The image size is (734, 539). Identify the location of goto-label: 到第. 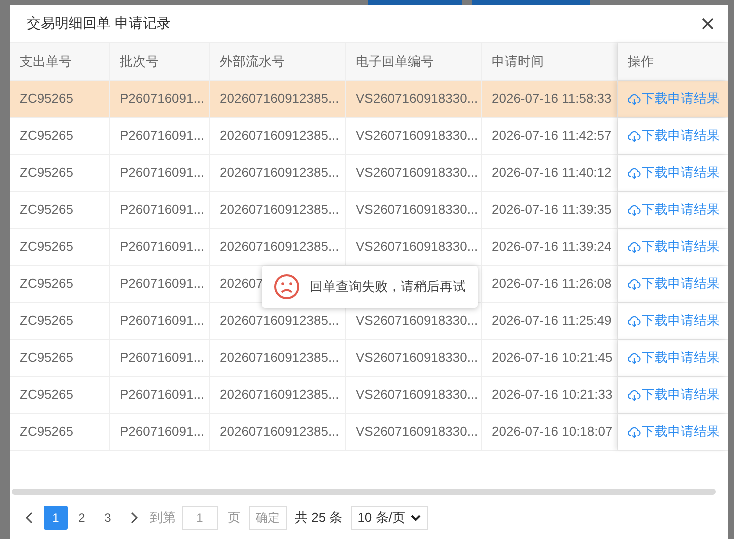
(163, 517).